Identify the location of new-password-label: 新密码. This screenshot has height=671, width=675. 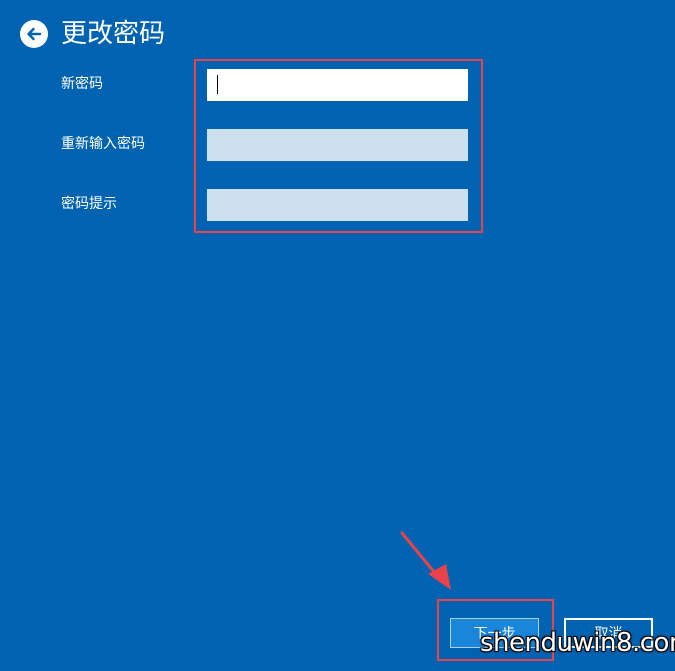
(82, 84).